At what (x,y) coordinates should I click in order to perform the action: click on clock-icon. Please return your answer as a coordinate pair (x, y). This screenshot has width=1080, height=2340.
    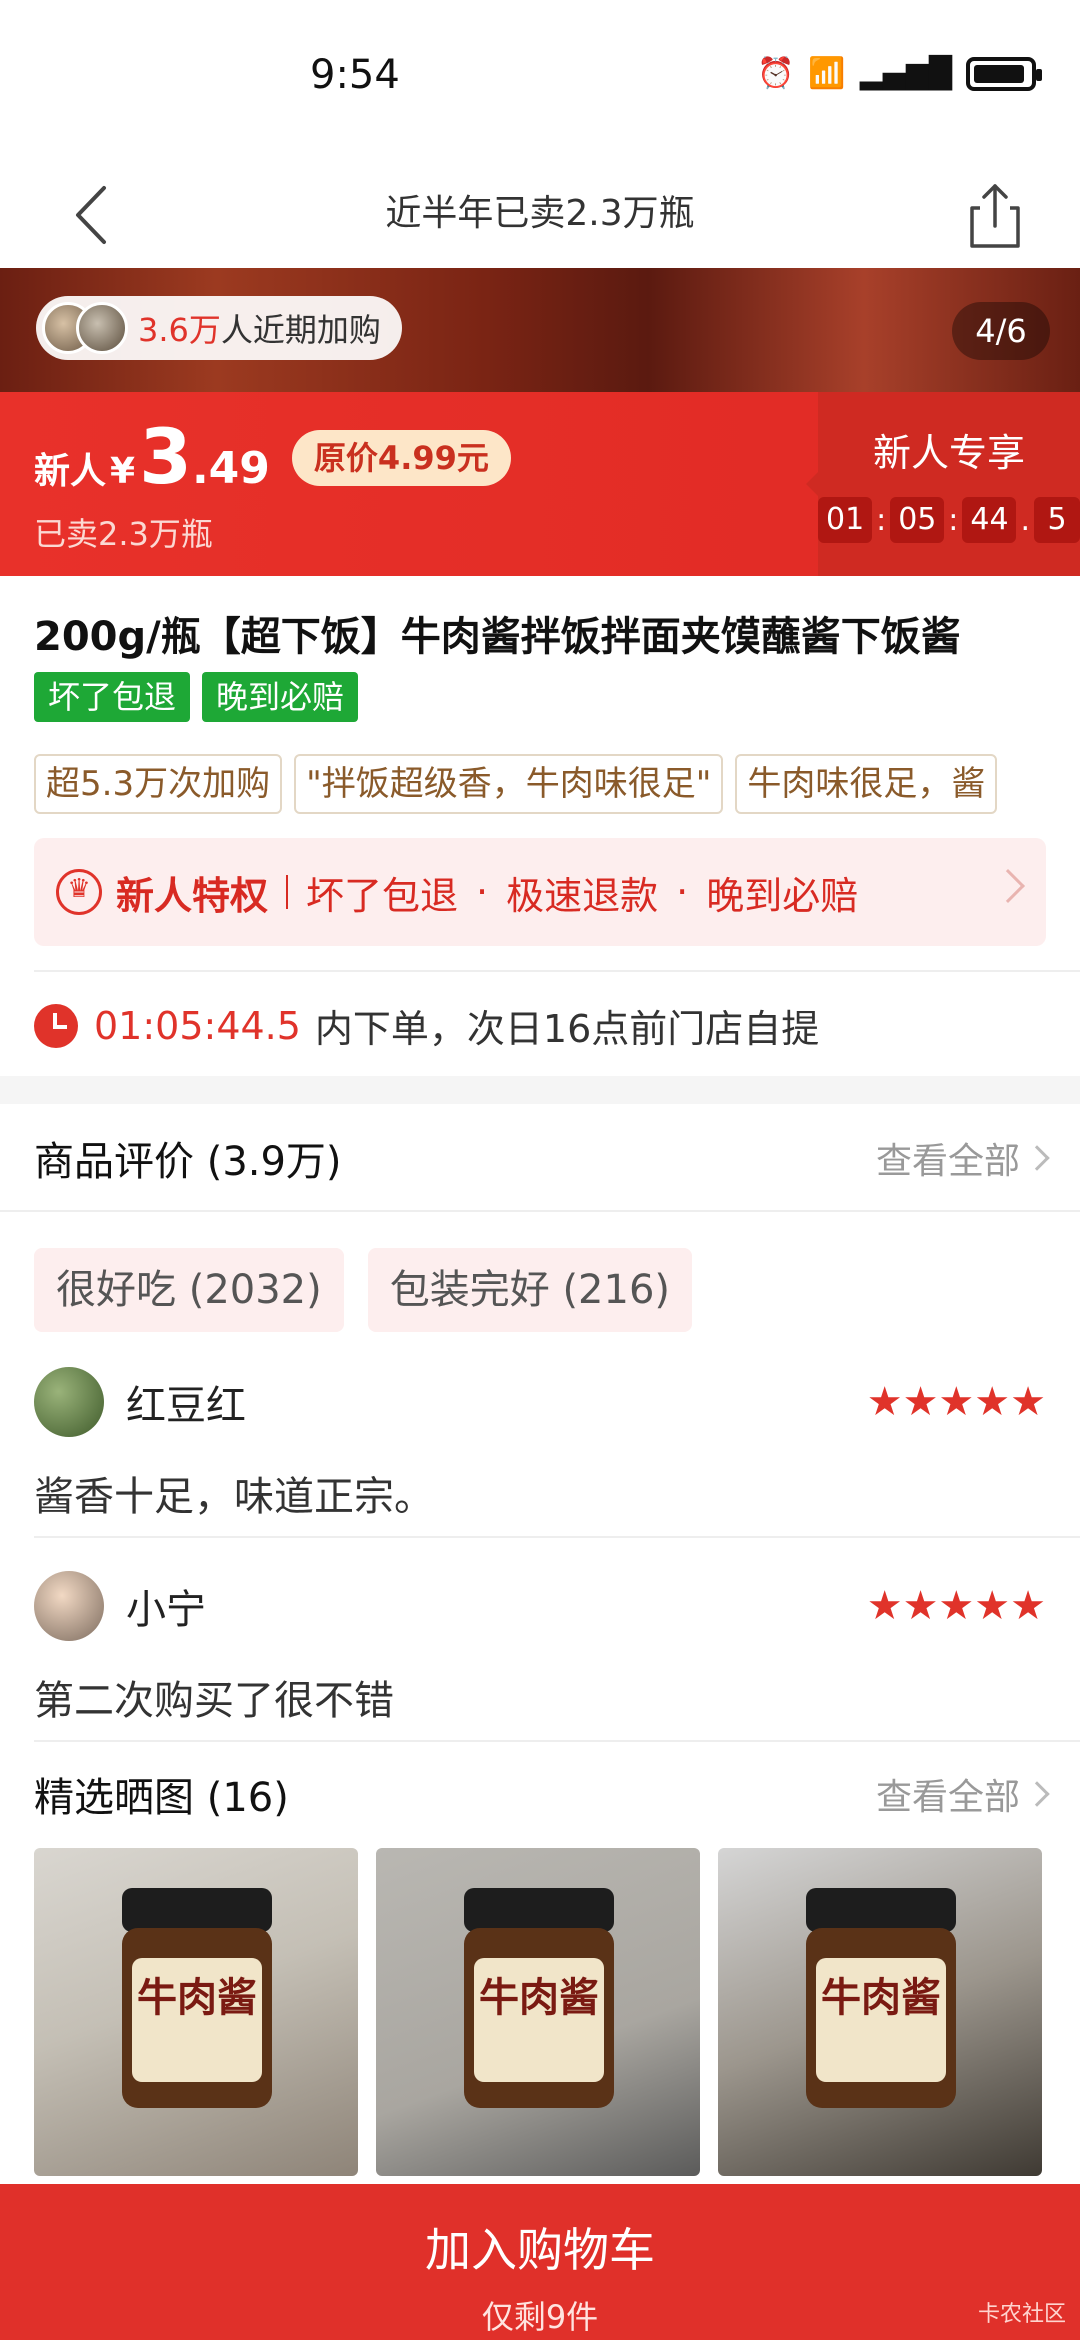
    Looking at the image, I should click on (56, 1025).